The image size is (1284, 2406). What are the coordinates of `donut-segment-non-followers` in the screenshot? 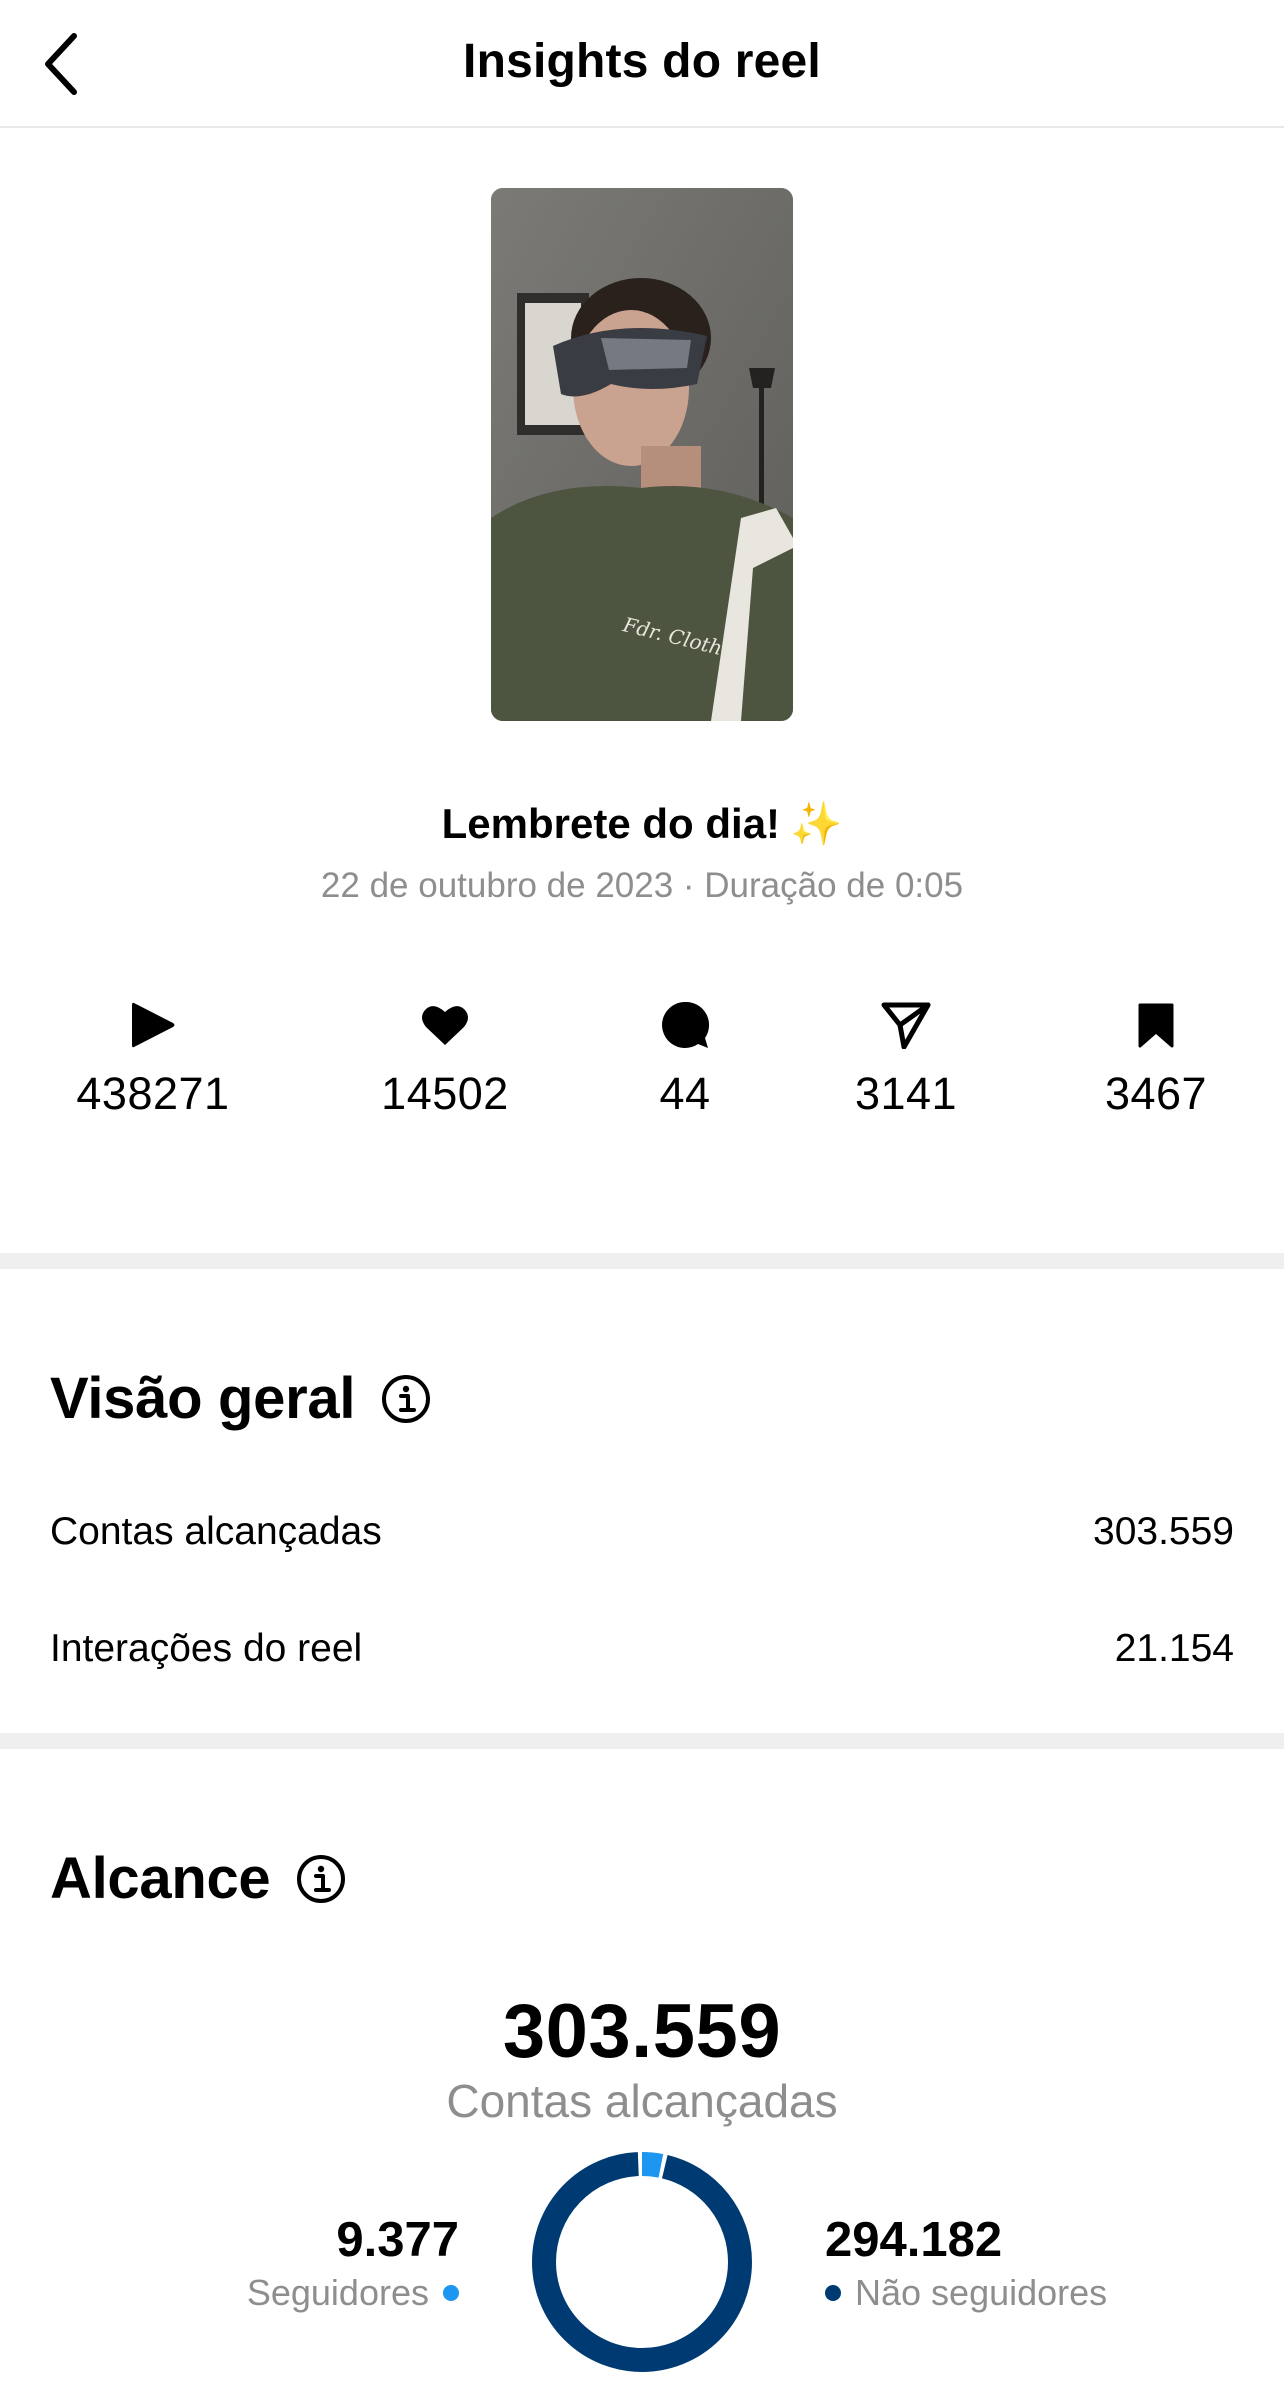 It's located at (642, 2262).